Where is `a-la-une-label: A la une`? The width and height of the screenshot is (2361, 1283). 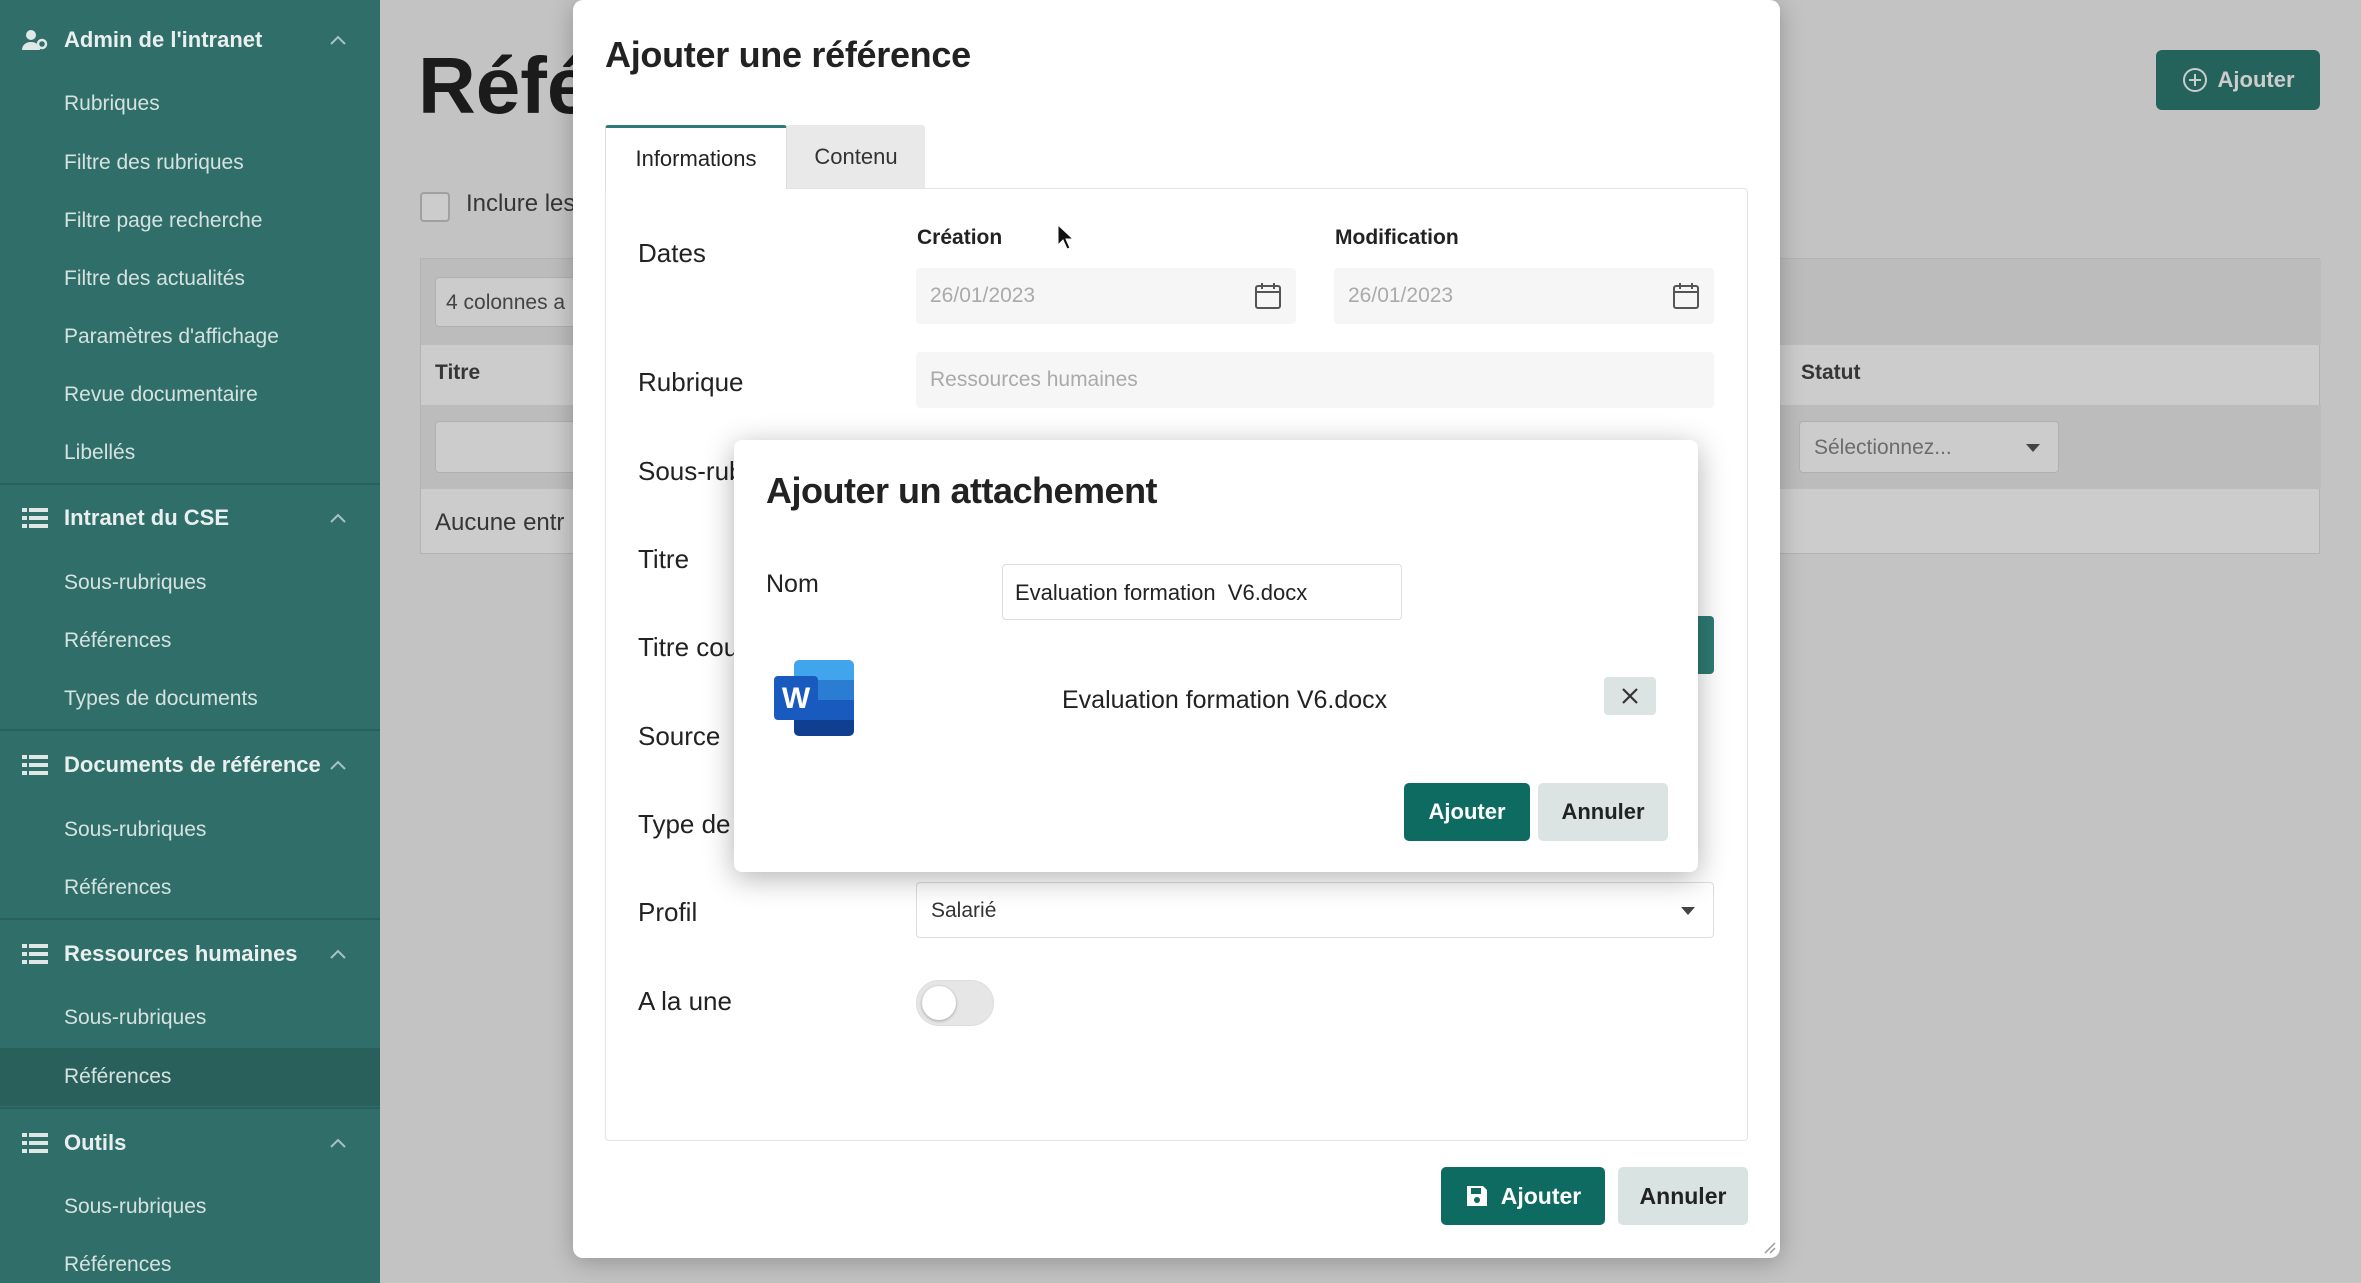 a-la-une-label: A la une is located at coordinates (685, 1001).